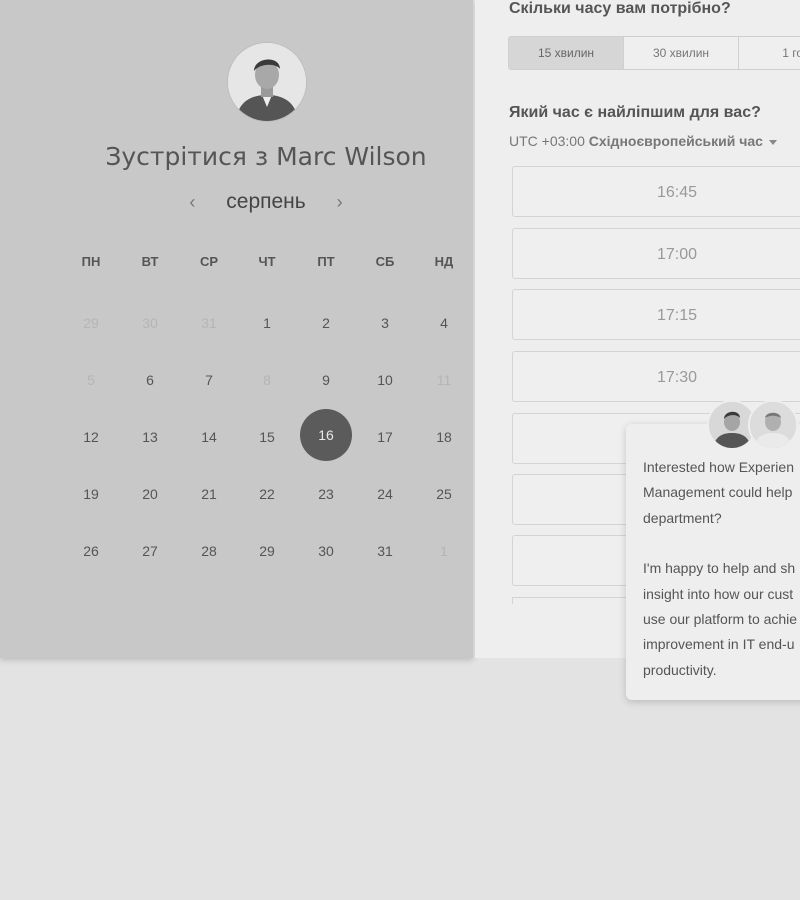  Describe the element at coordinates (150, 437) in the screenshot. I see `calendar-day: 13` at that location.